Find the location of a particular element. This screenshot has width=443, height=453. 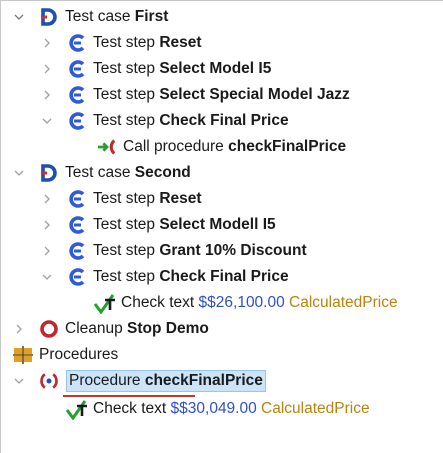

tree-row-label: Call procedure checkFinalPrice is located at coordinates (235, 146).